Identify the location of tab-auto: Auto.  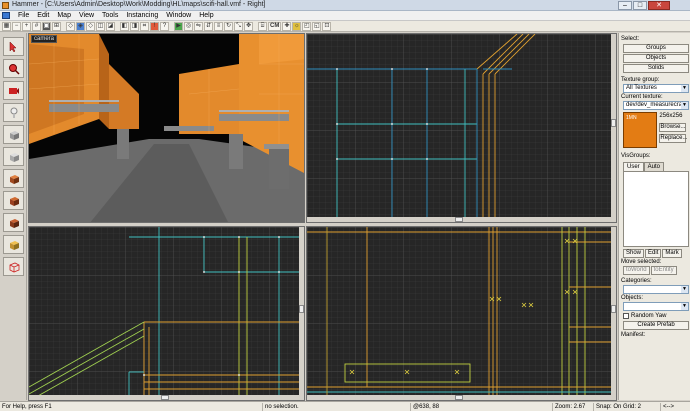
(654, 166).